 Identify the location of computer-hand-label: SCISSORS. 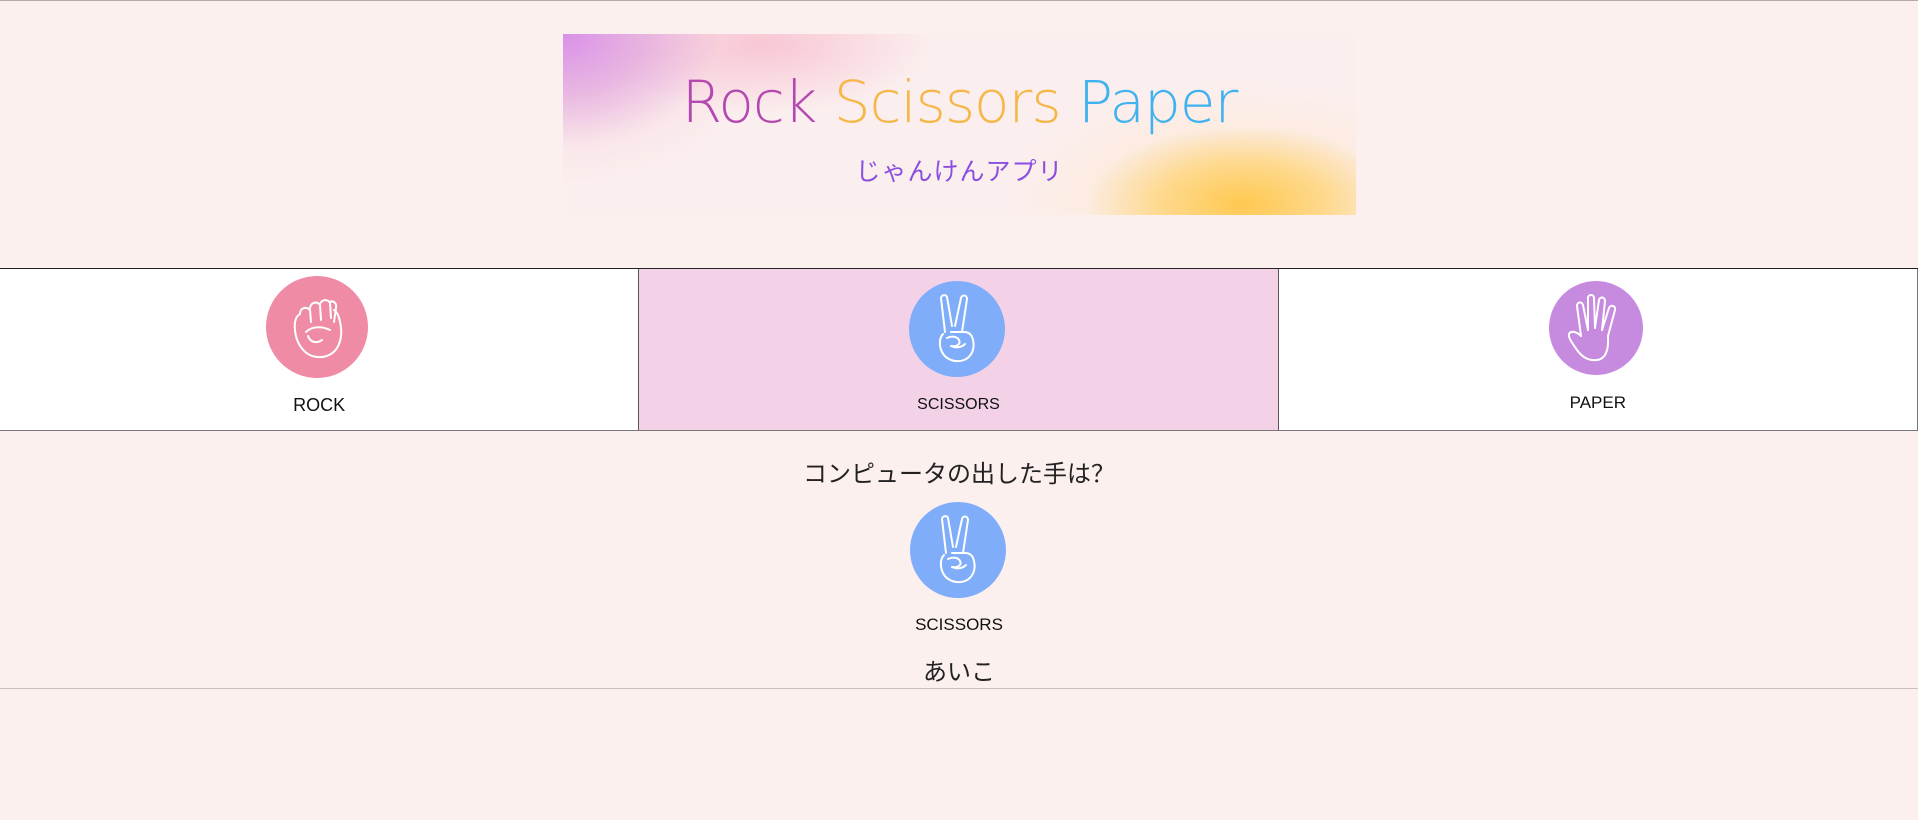
(959, 624).